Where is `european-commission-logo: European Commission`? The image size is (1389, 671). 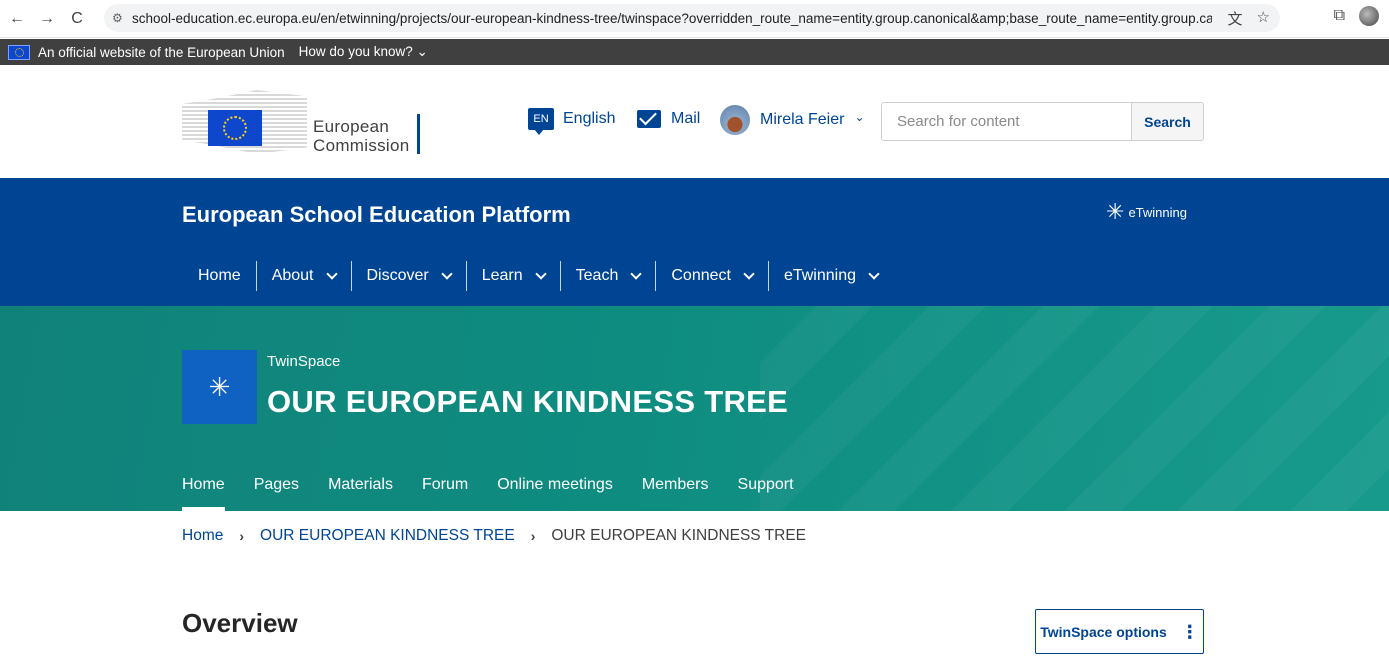 european-commission-logo: European Commission is located at coordinates (302, 122).